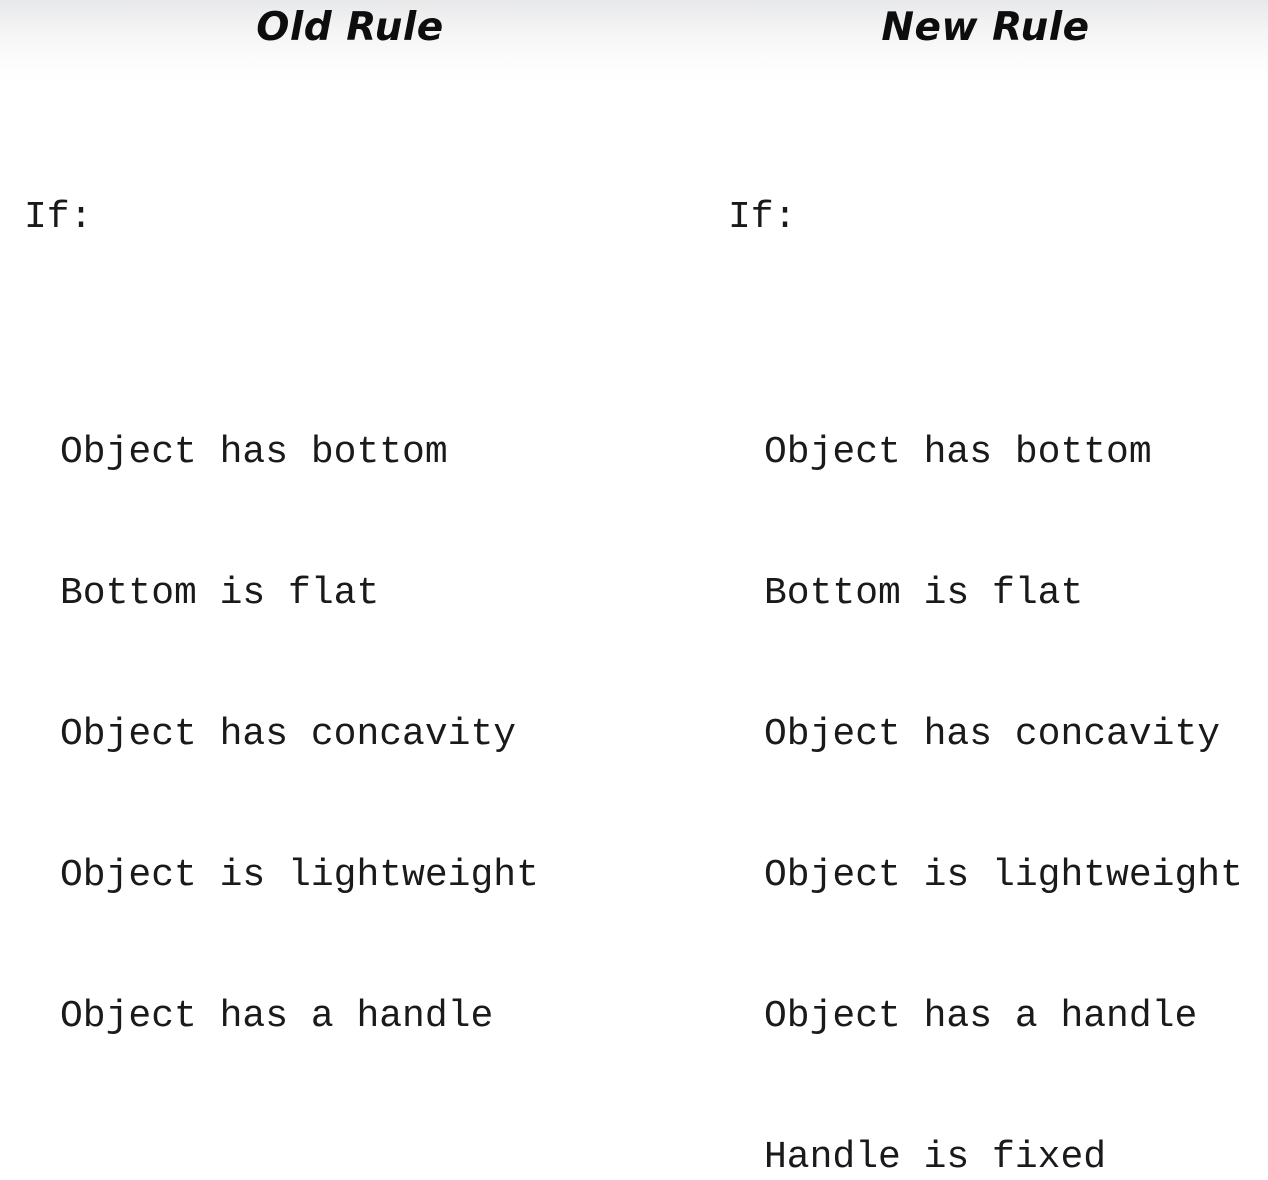  What do you see at coordinates (762, 217) in the screenshot?
I see `new-rule-if-keyword: If:` at bounding box center [762, 217].